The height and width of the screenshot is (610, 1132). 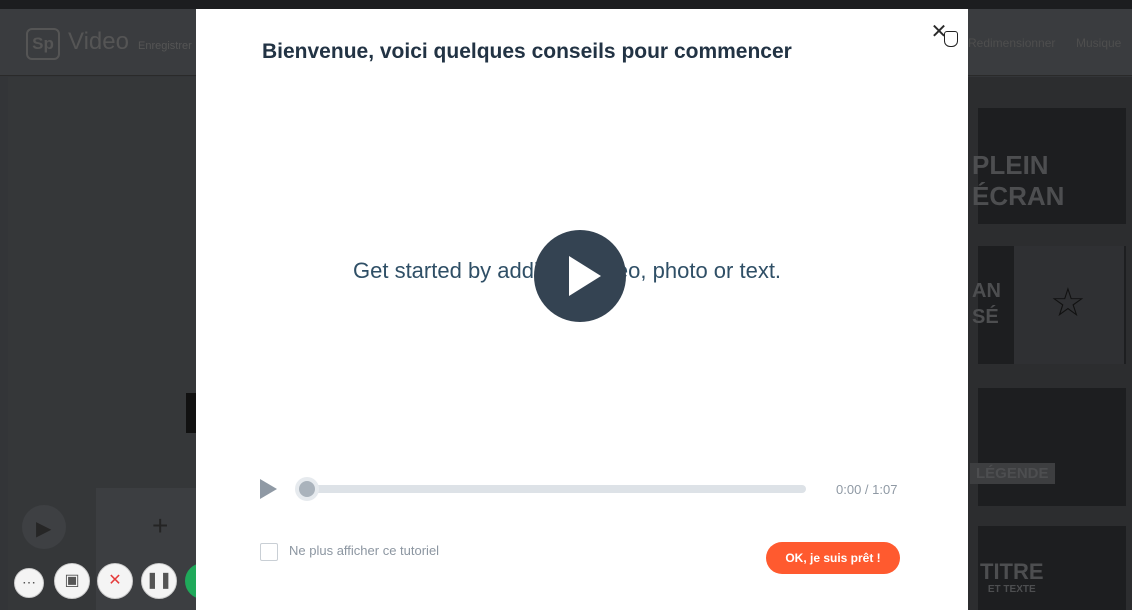 I want to click on nav-resize: Redimensionner, so click(x=1011, y=43).